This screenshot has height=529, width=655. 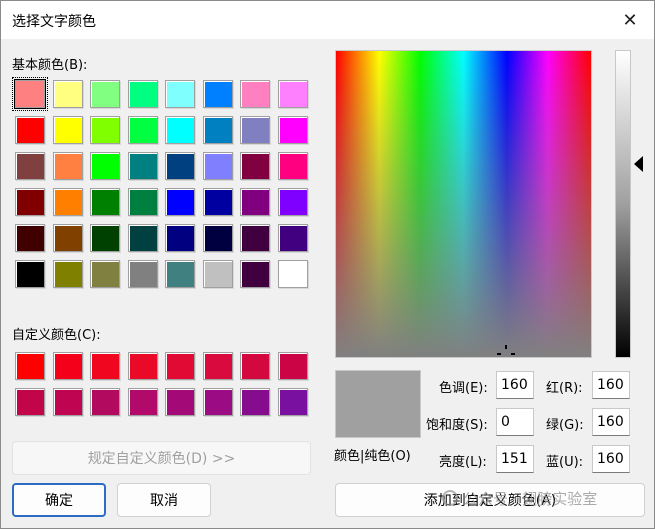 I want to click on green-label: 绿(G):, so click(x=565, y=425).